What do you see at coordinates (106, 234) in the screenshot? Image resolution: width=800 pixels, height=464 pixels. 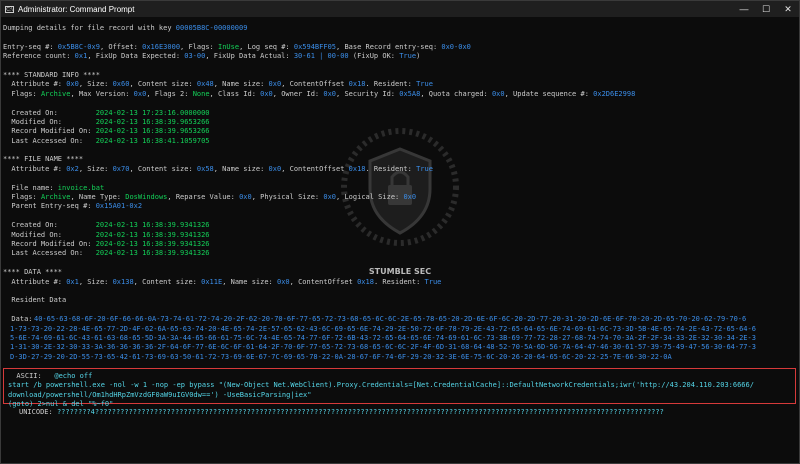 I see `fn-modified-line: Modified On: 2024-02-13 16:38:39.9341326` at bounding box center [106, 234].